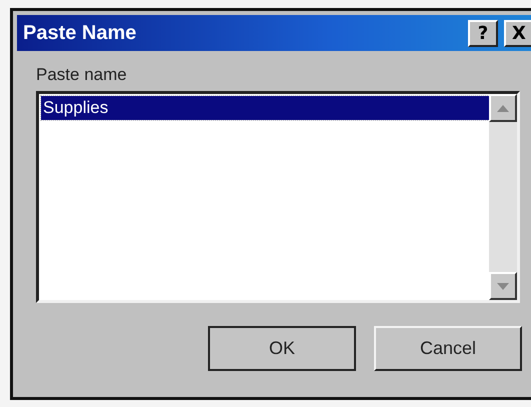 This screenshot has width=531, height=407. I want to click on help-button: ?, so click(483, 33).